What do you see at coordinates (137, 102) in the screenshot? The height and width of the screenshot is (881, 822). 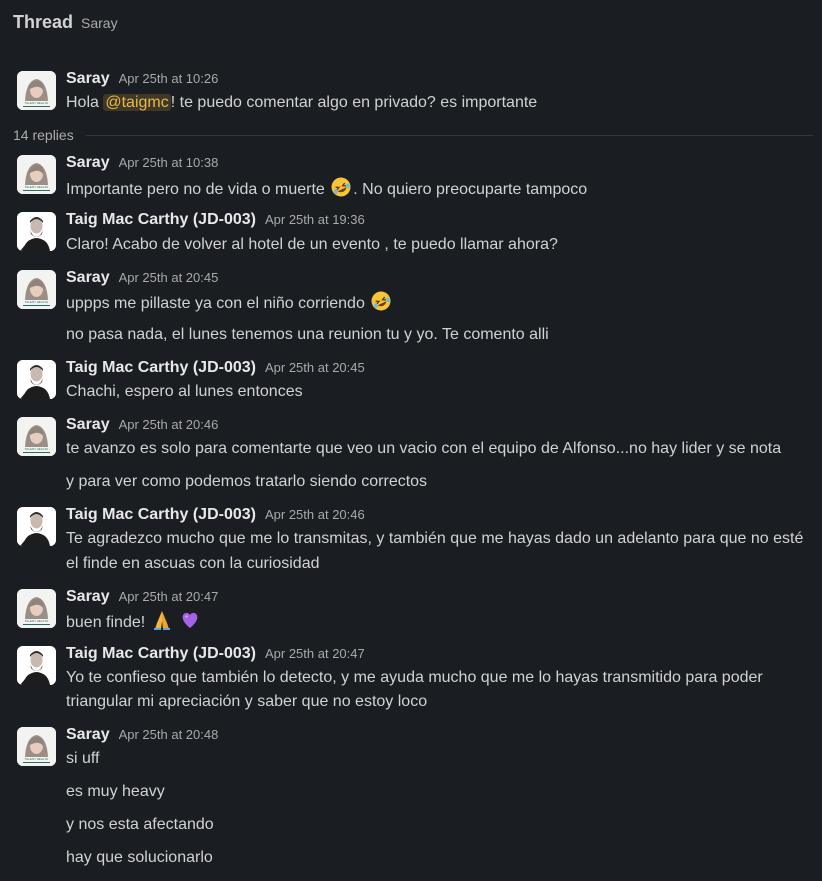 I see `user-mention: @taigmc` at bounding box center [137, 102].